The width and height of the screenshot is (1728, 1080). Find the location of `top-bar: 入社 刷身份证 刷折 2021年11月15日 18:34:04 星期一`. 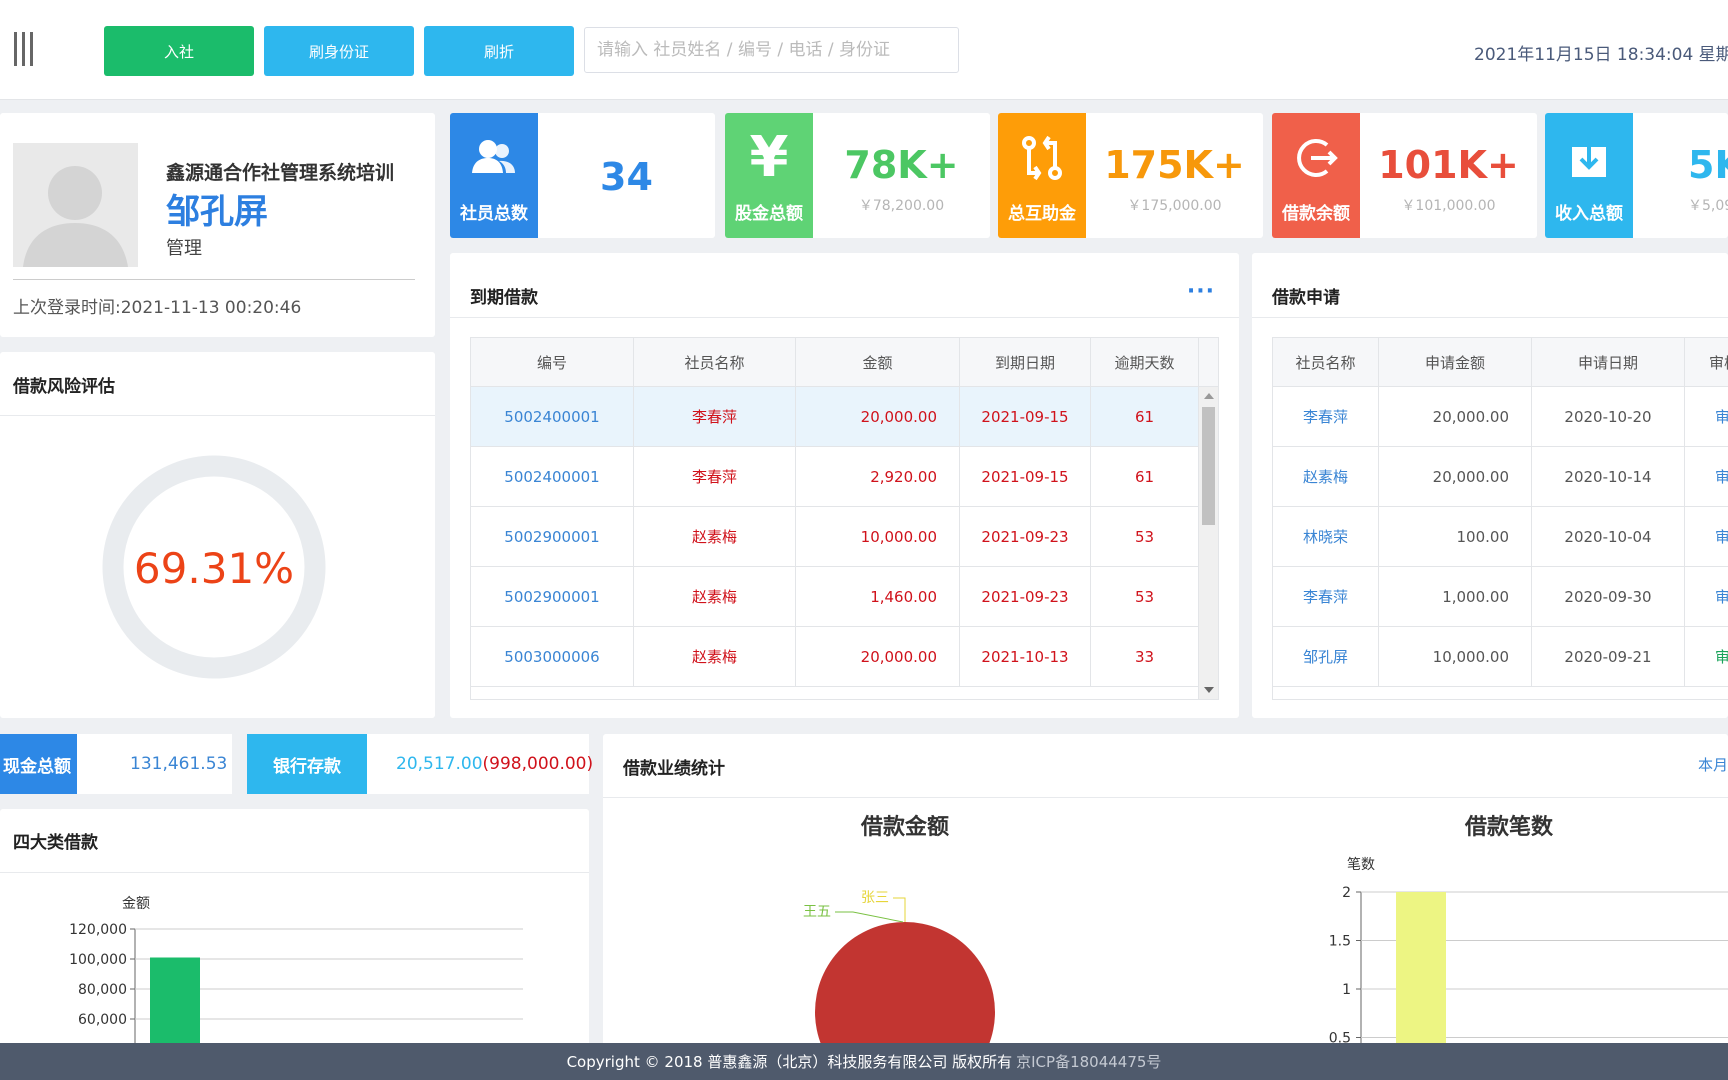

top-bar: 入社 刷身份证 刷折 2021年11月15日 18:34:04 星期一 is located at coordinates (864, 50).